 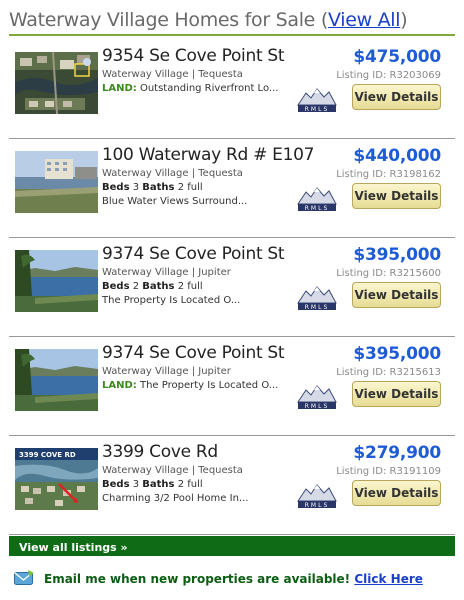 What do you see at coordinates (56, 479) in the screenshot?
I see `aerial-map-photo: 3399 COVE RD` at bounding box center [56, 479].